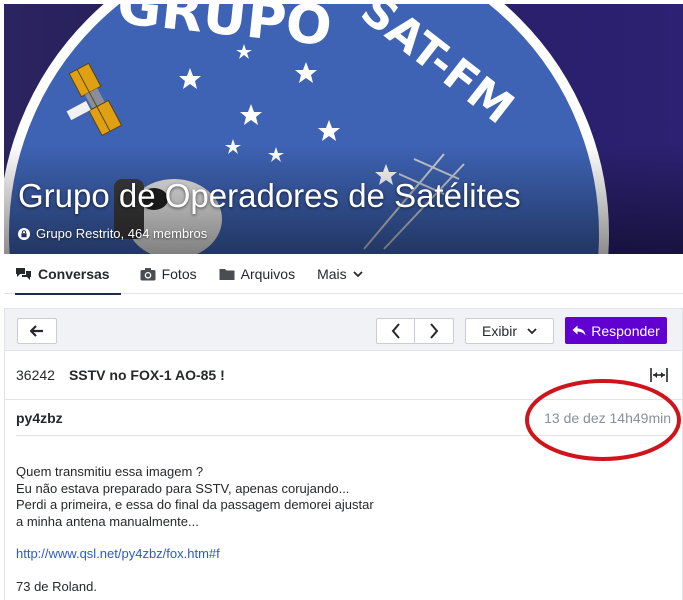 The image size is (683, 600). Describe the element at coordinates (179, 274) in the screenshot. I see `tab-fotos-label: Fotos` at that location.